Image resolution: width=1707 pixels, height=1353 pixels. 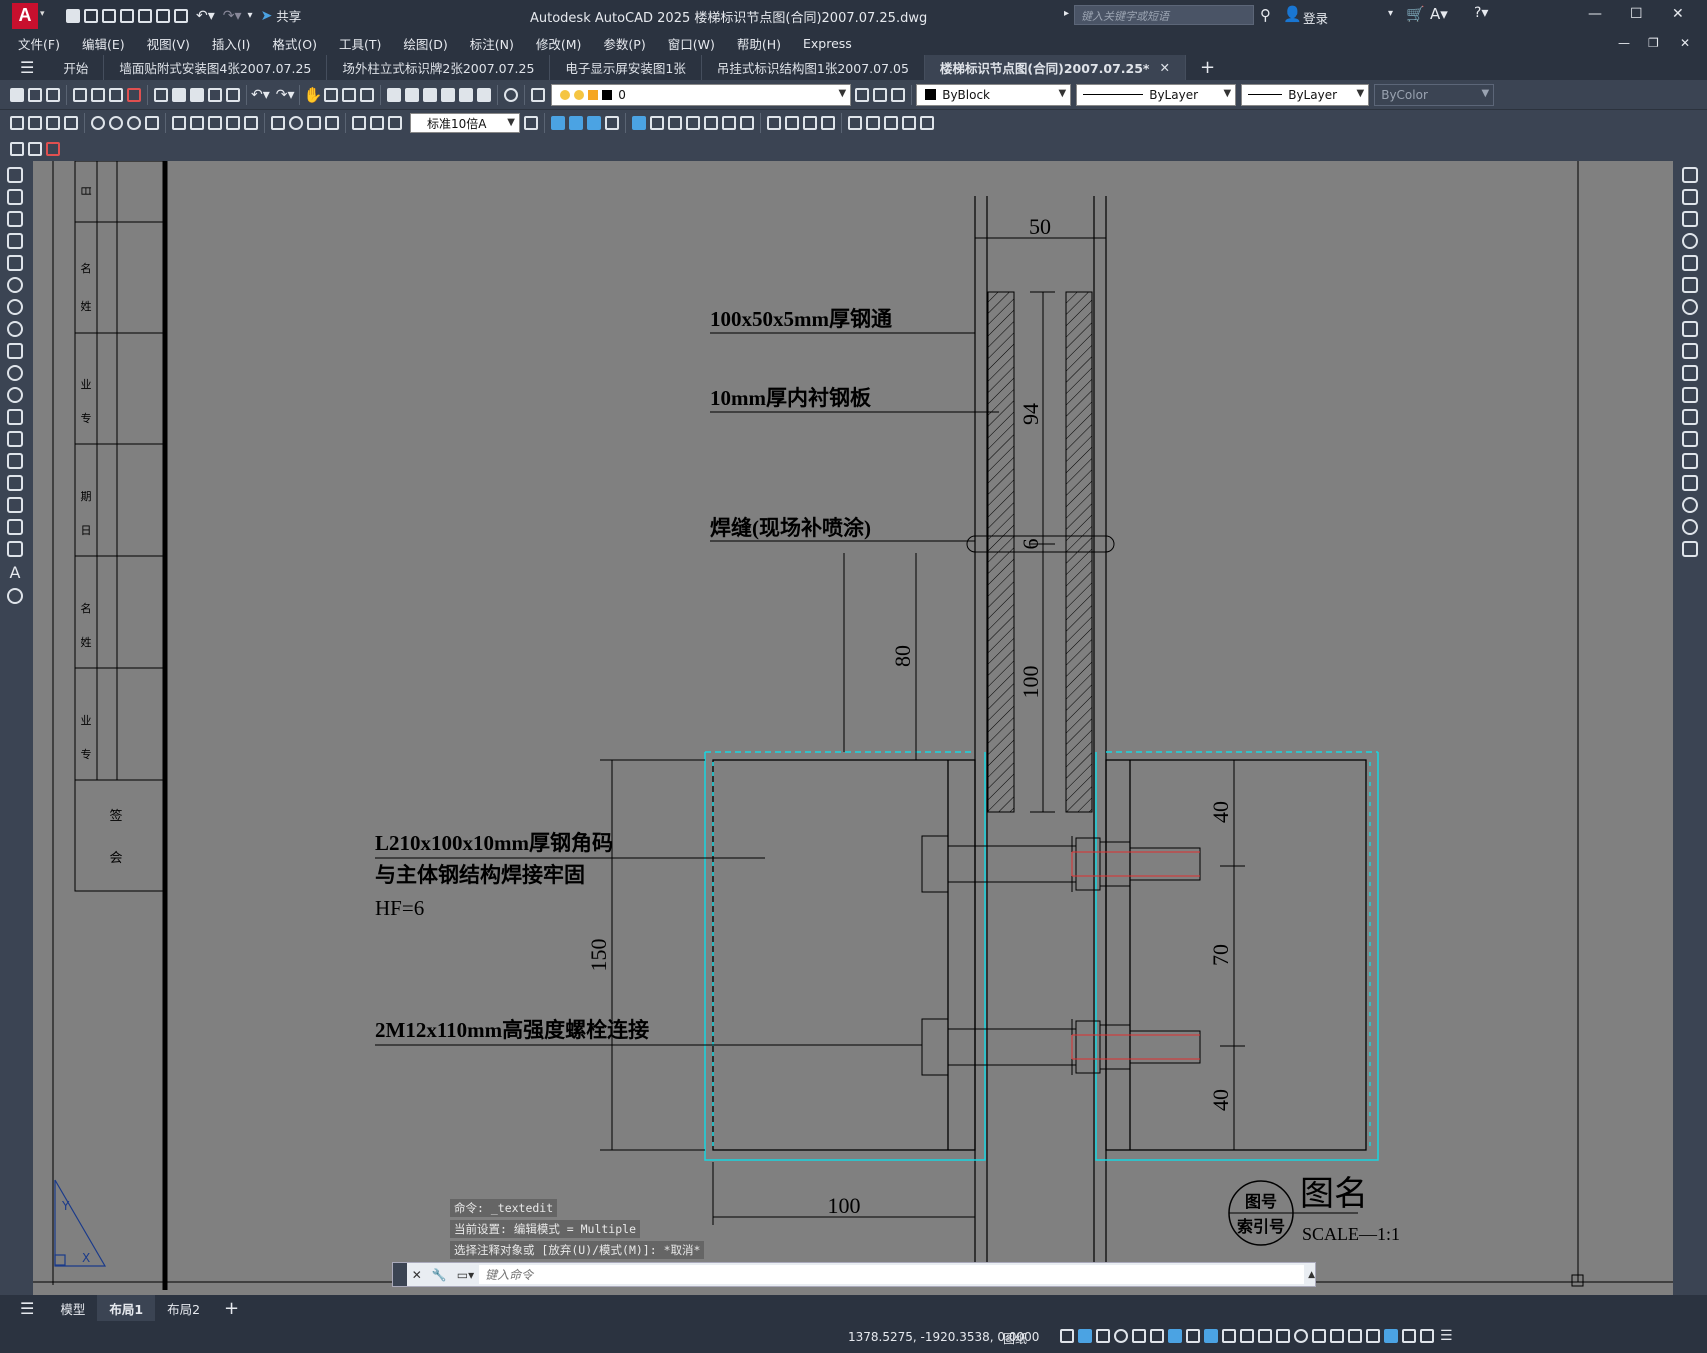 What do you see at coordinates (215, 123) in the screenshot?
I see `continue-dim-icon` at bounding box center [215, 123].